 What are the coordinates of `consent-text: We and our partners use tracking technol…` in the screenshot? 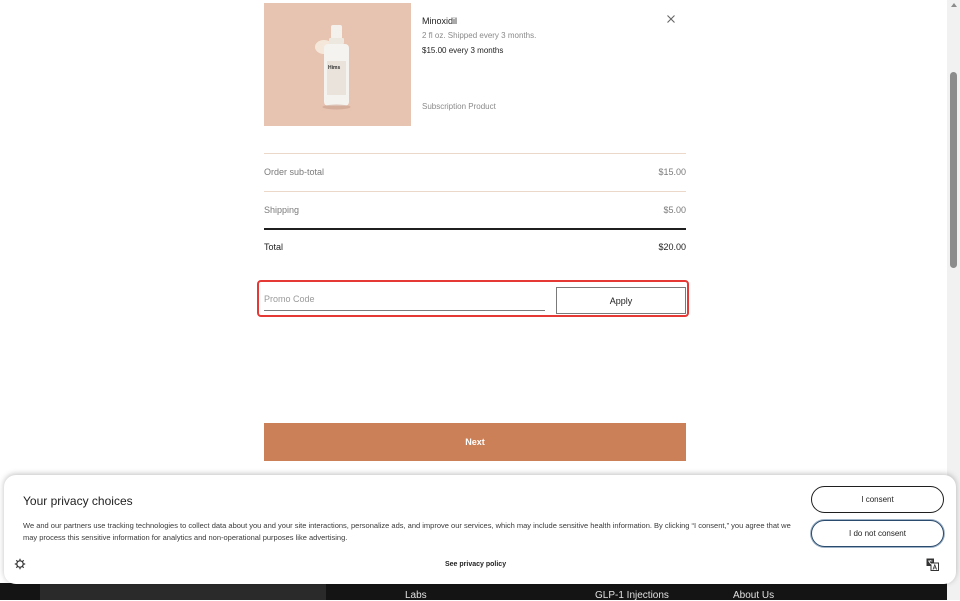 It's located at (407, 531).